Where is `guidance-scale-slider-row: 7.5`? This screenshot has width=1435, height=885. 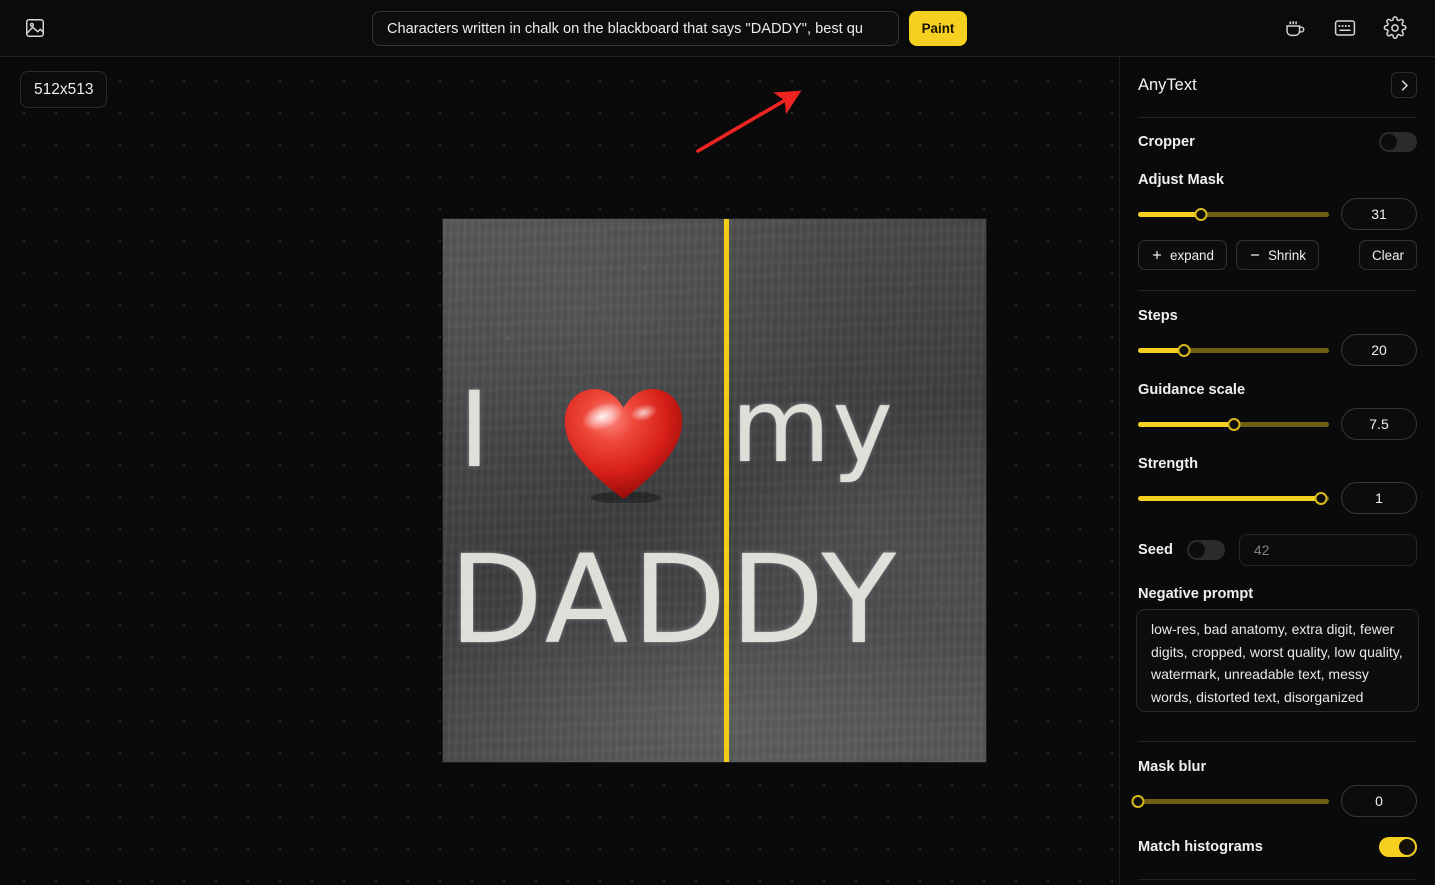
guidance-scale-slider-row: 7.5 is located at coordinates (1277, 424).